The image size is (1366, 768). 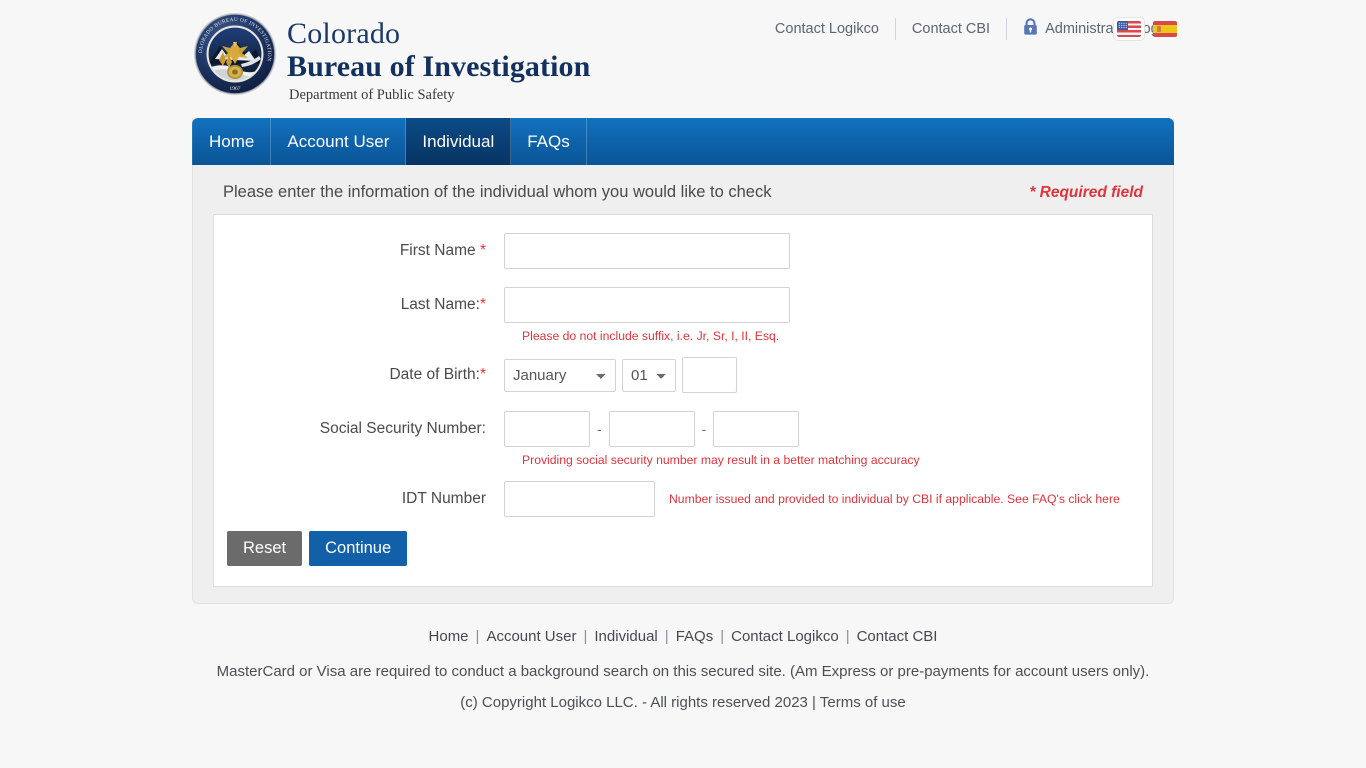 What do you see at coordinates (234, 52) in the screenshot?
I see `cbi-seal-icon: COLORADO BUREAU OF INVESTIGATION 1967` at bounding box center [234, 52].